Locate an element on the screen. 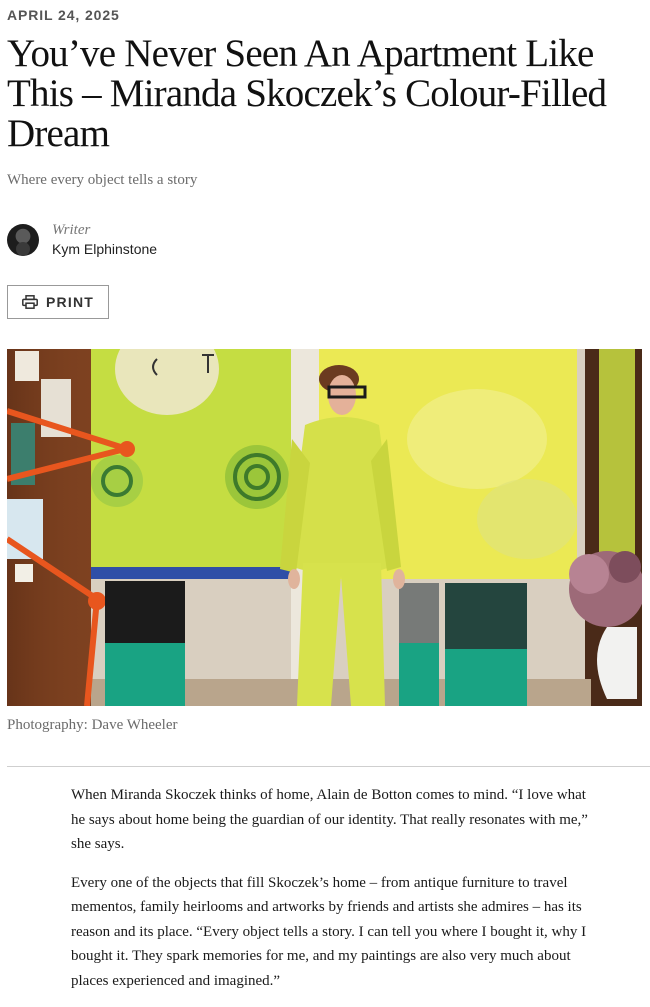 This screenshot has height=1007, width=650. author-text: Writer Kym Elphinstone is located at coordinates (104, 240).